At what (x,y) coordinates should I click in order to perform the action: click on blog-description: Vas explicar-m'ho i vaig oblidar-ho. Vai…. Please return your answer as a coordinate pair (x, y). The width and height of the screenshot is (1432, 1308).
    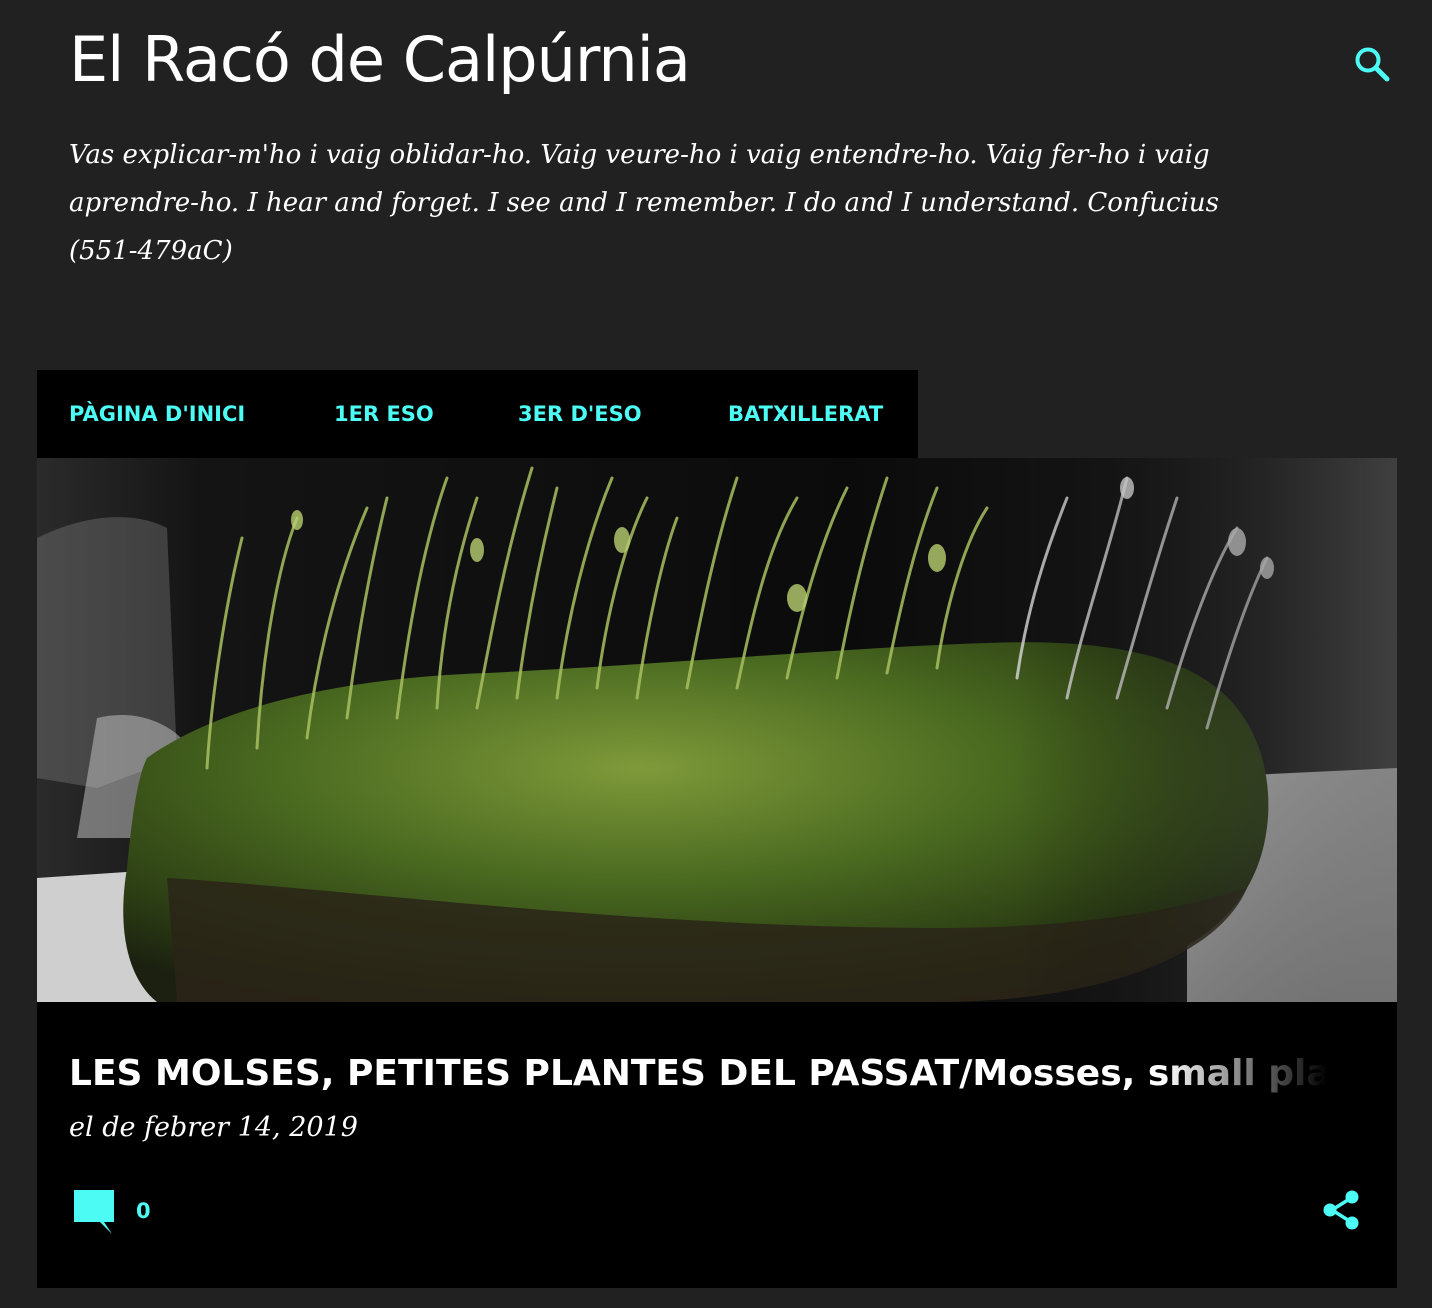
    Looking at the image, I should click on (644, 203).